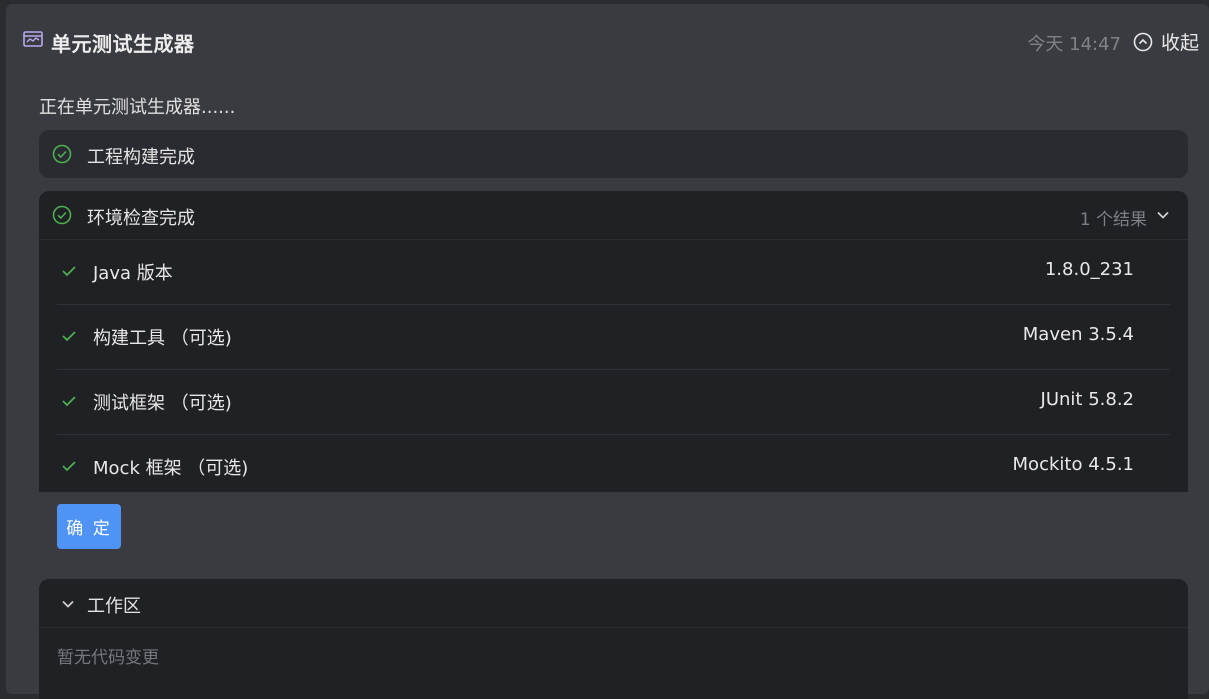 This screenshot has width=1209, height=699. I want to click on confirm-button: 确 定, so click(89, 526).